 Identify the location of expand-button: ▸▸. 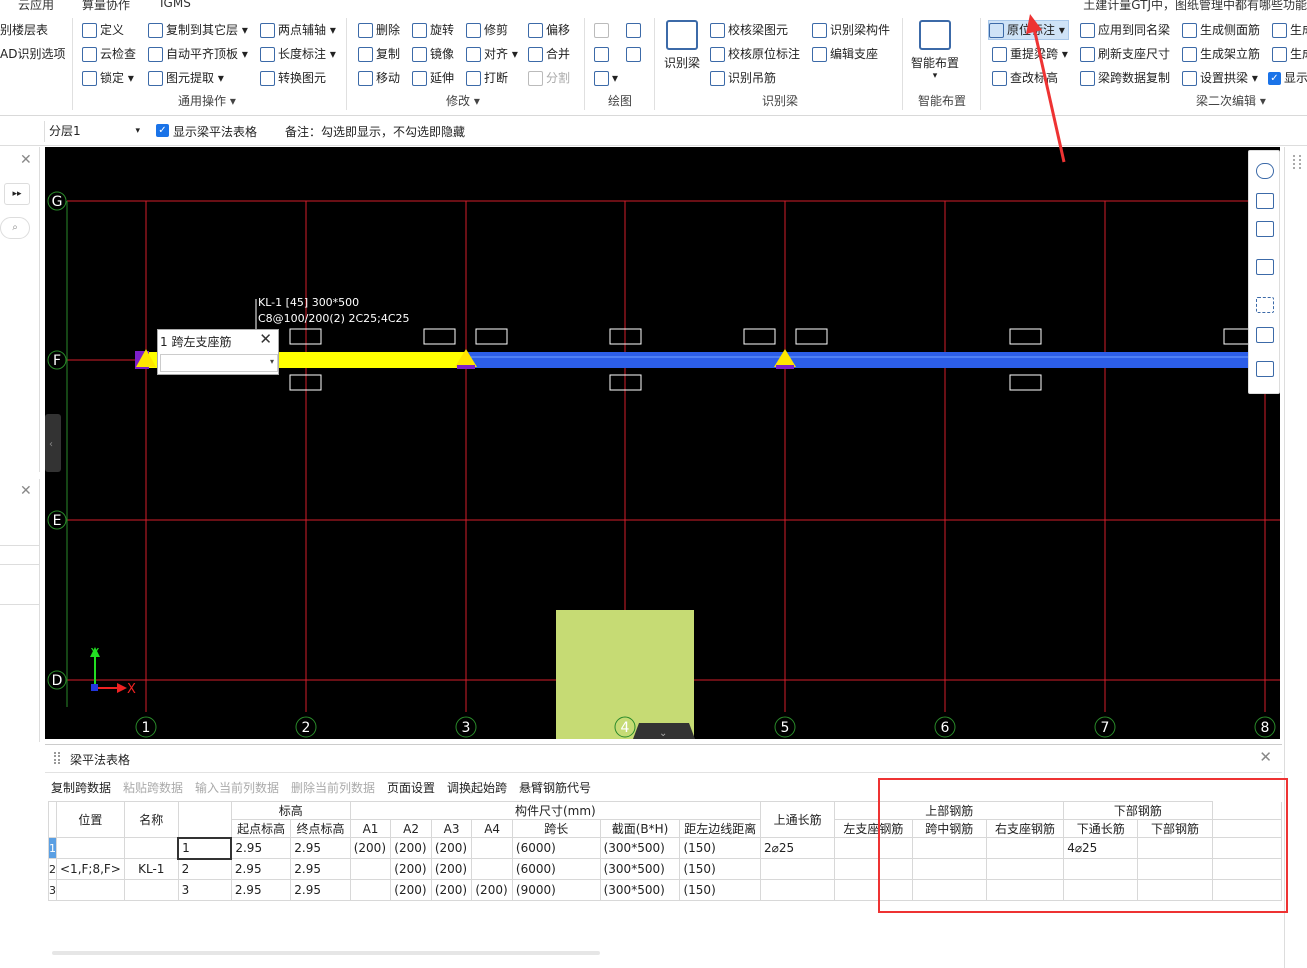
(17, 194).